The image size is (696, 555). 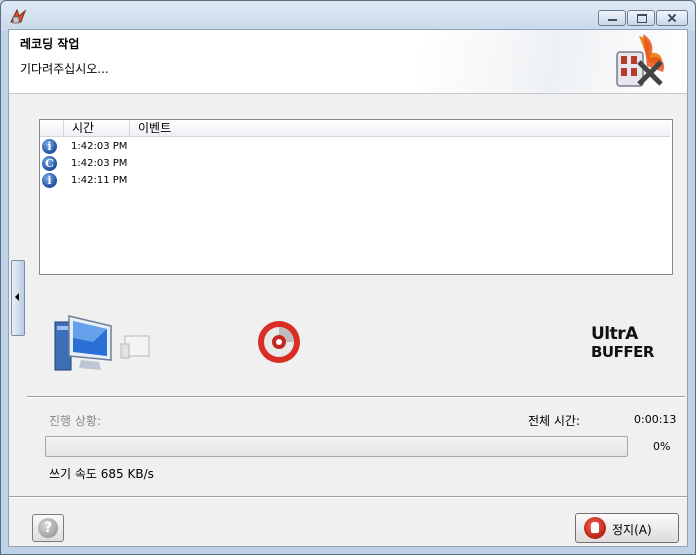 What do you see at coordinates (18, 16) in the screenshot?
I see `app-icon` at bounding box center [18, 16].